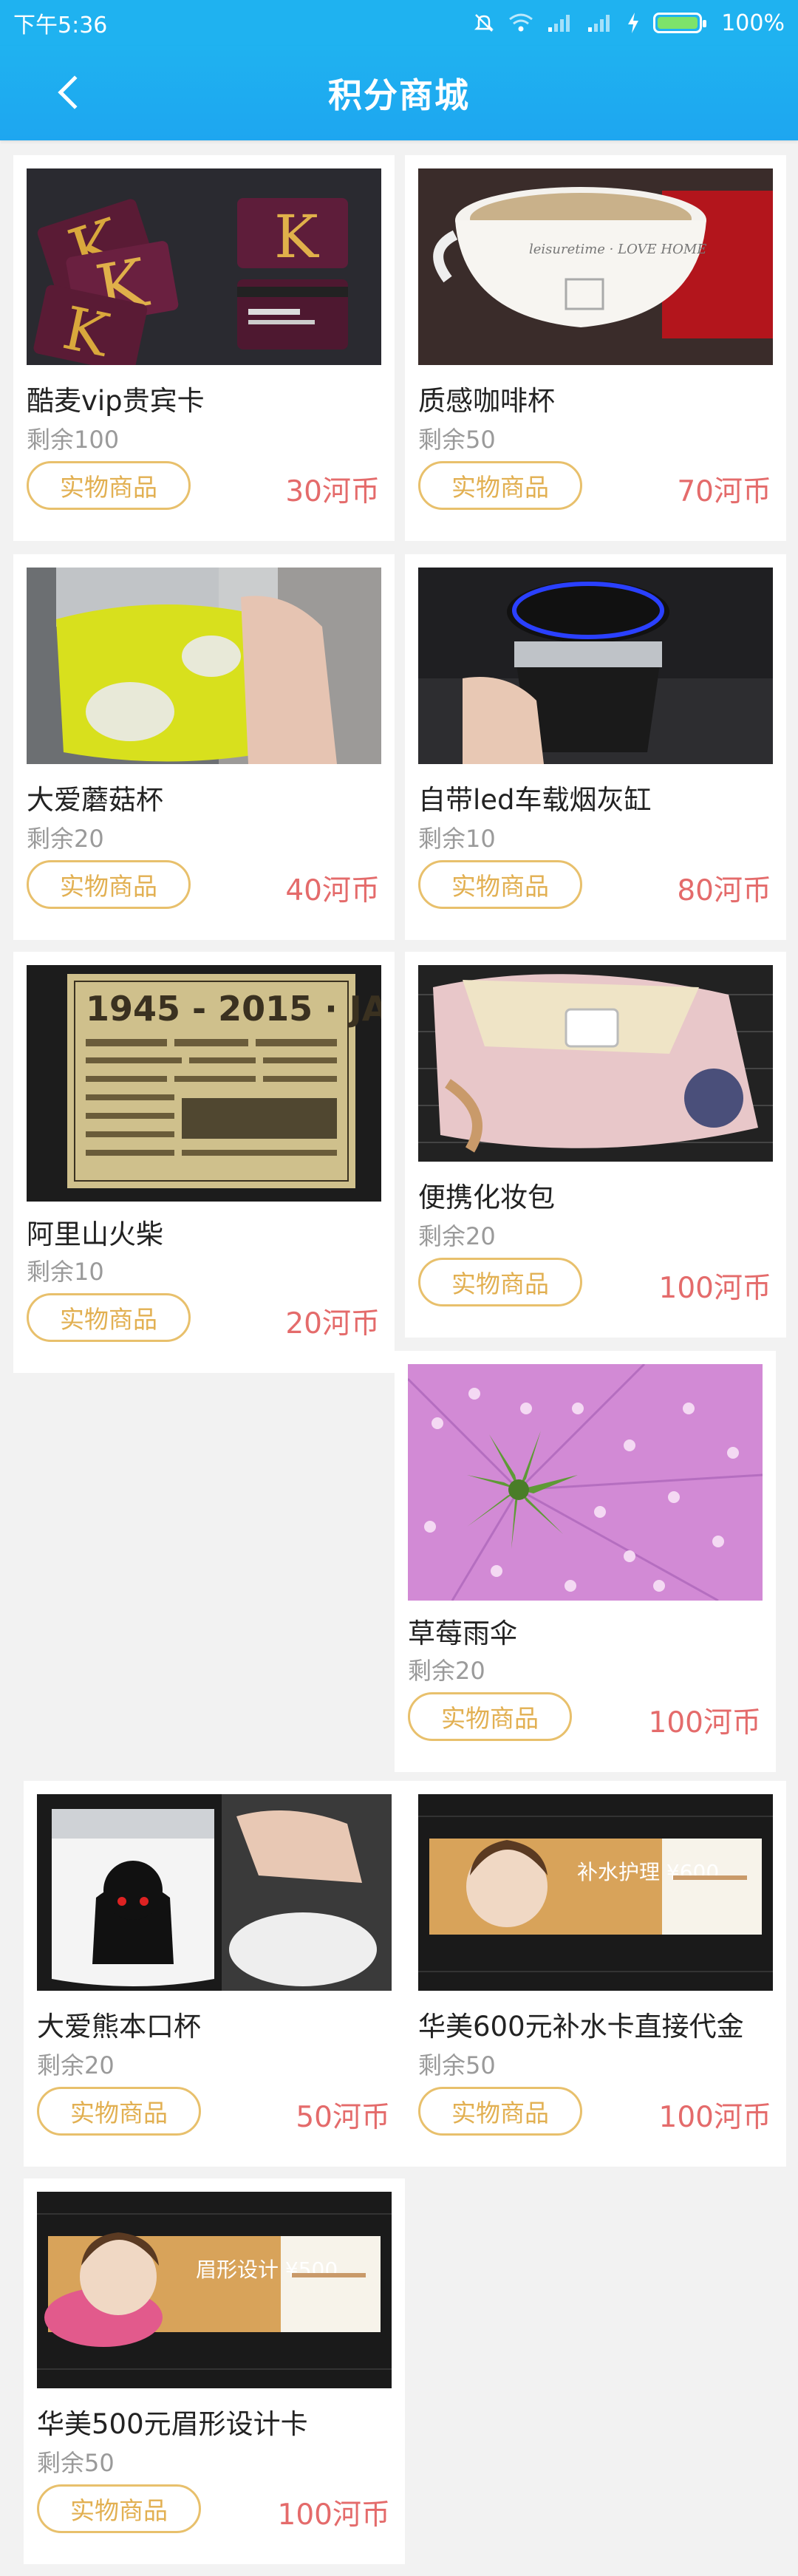  Describe the element at coordinates (204, 1083) in the screenshot. I see `product-image: 1945 - 2015 · JAPS SUE FOR PEACE` at that location.